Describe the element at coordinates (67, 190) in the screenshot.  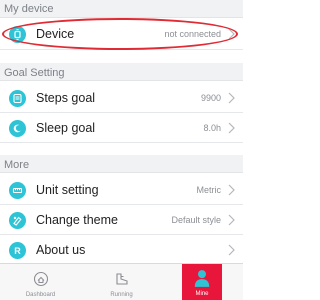
I see `unit-setting-label: Unit setting` at that location.